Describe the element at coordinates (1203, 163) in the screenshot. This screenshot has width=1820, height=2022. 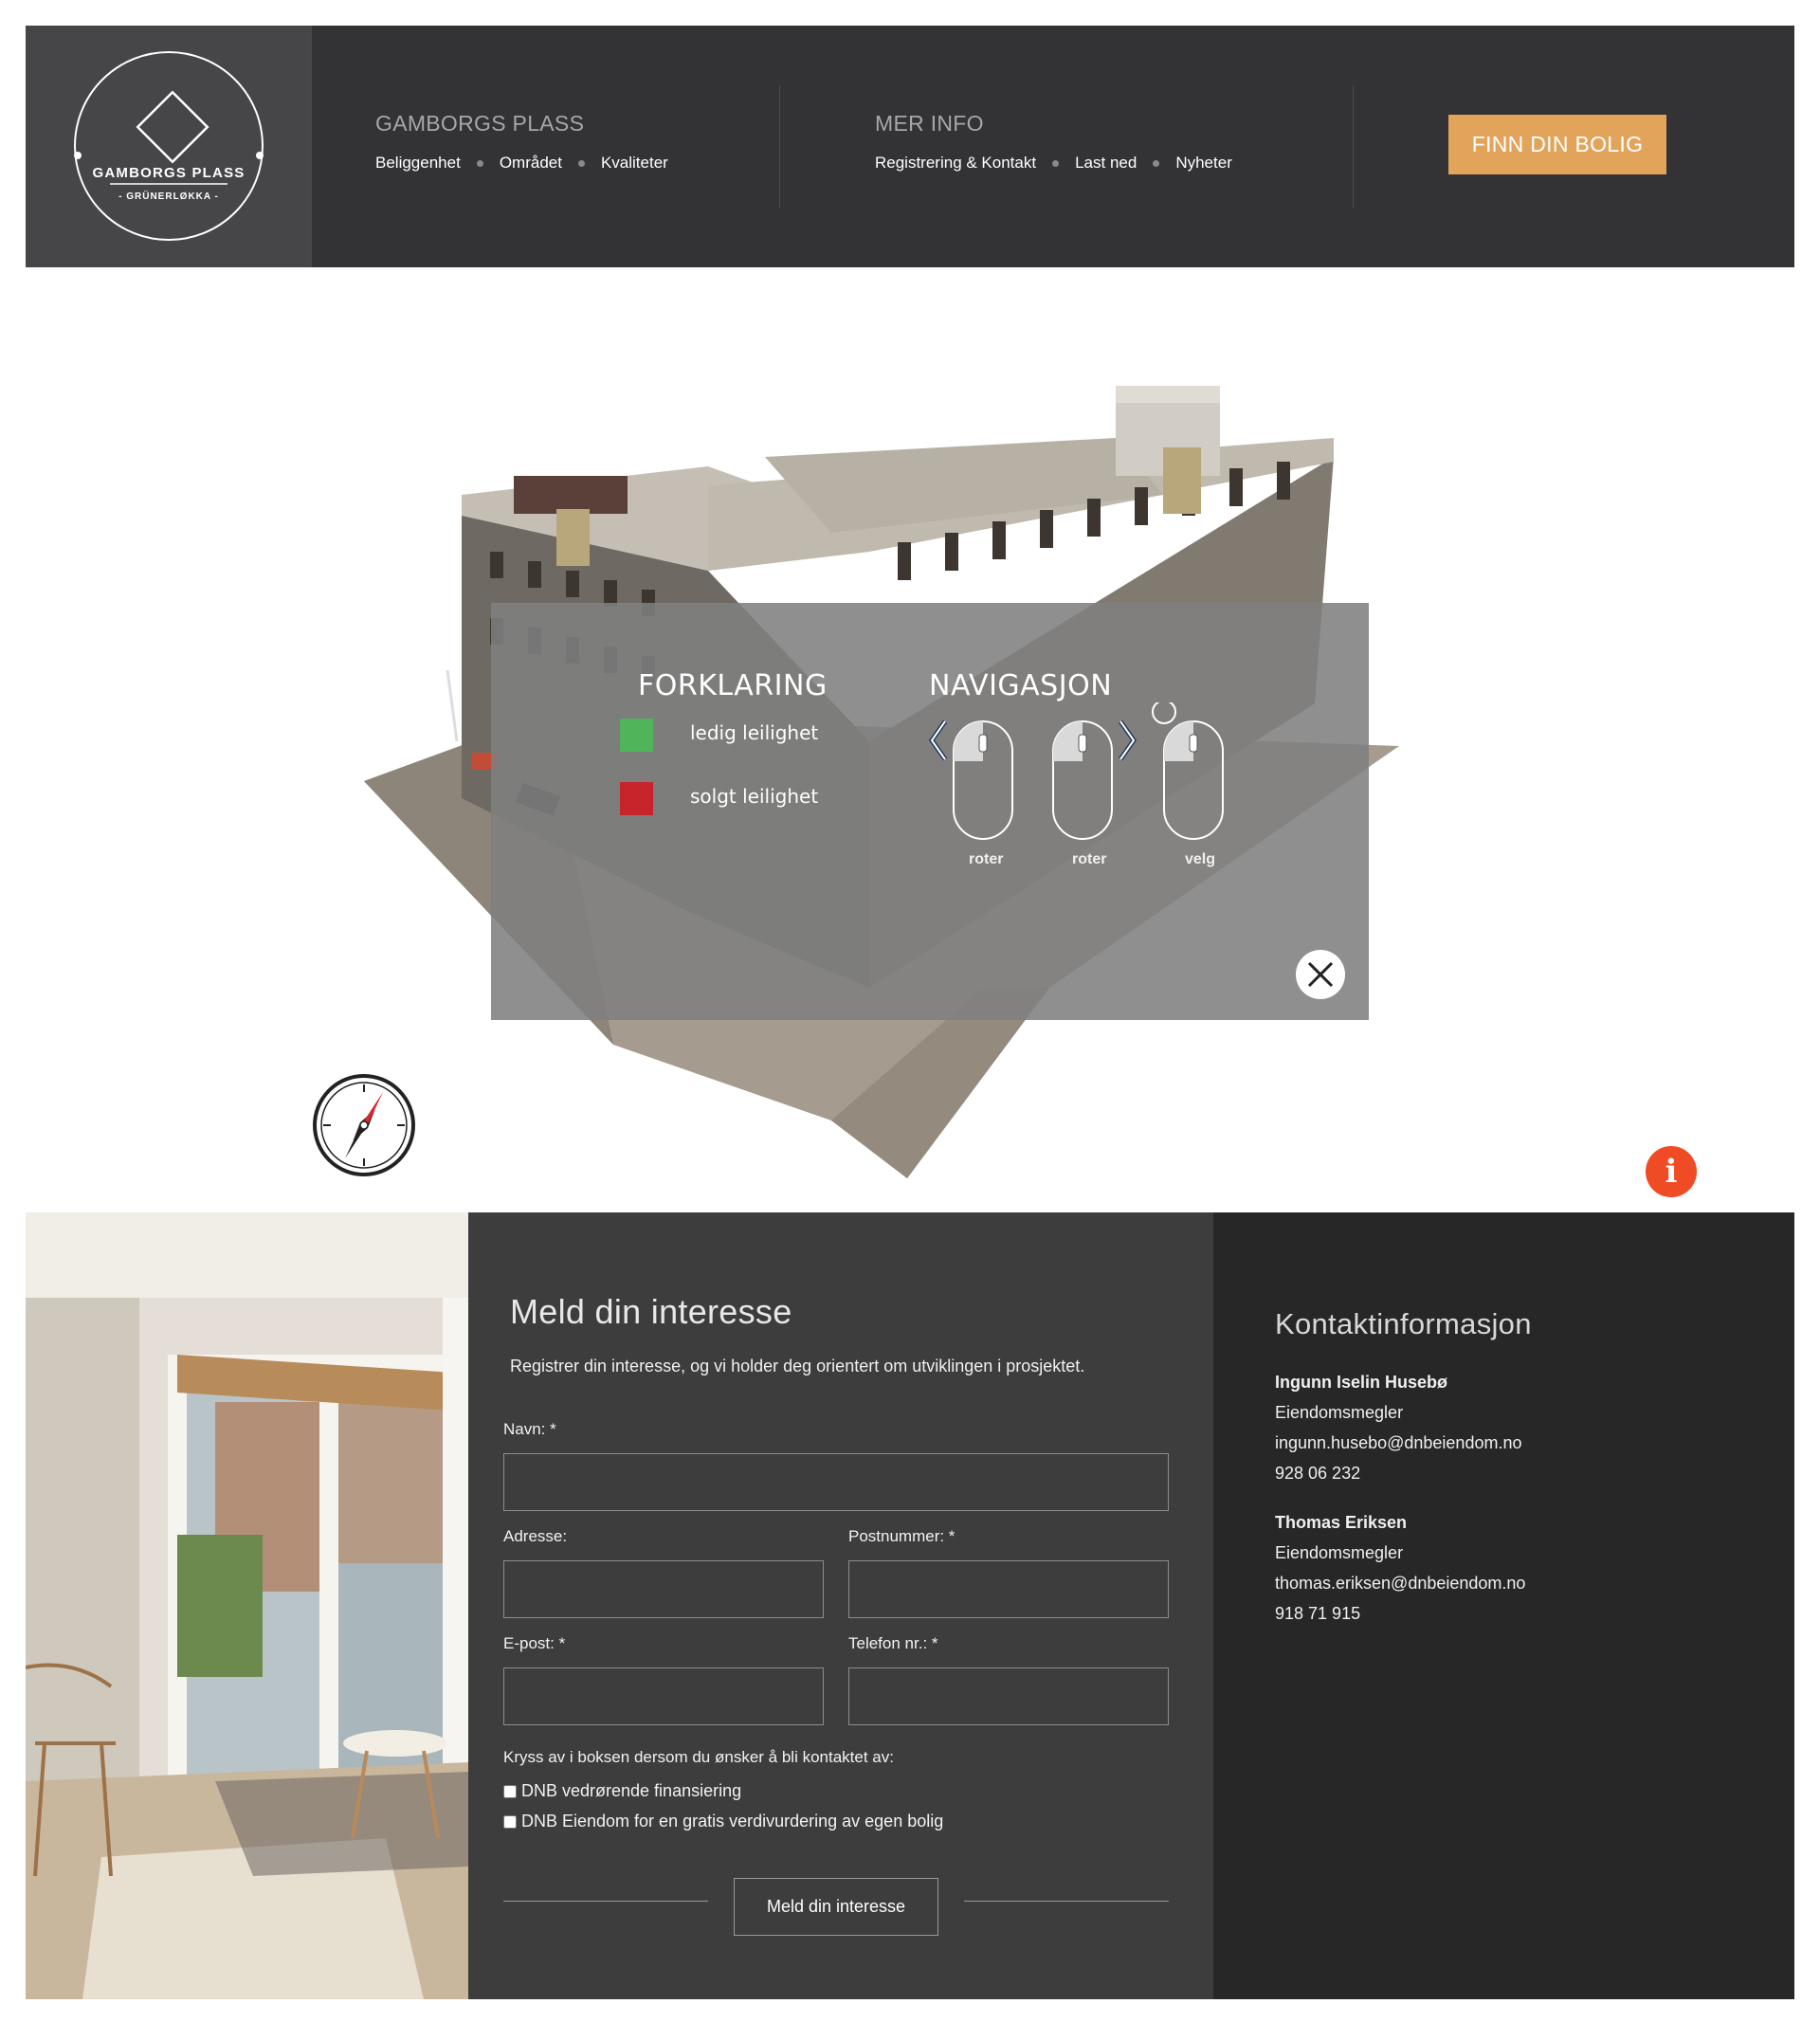
I see `nav-link-nyheter: Nyheter` at that location.